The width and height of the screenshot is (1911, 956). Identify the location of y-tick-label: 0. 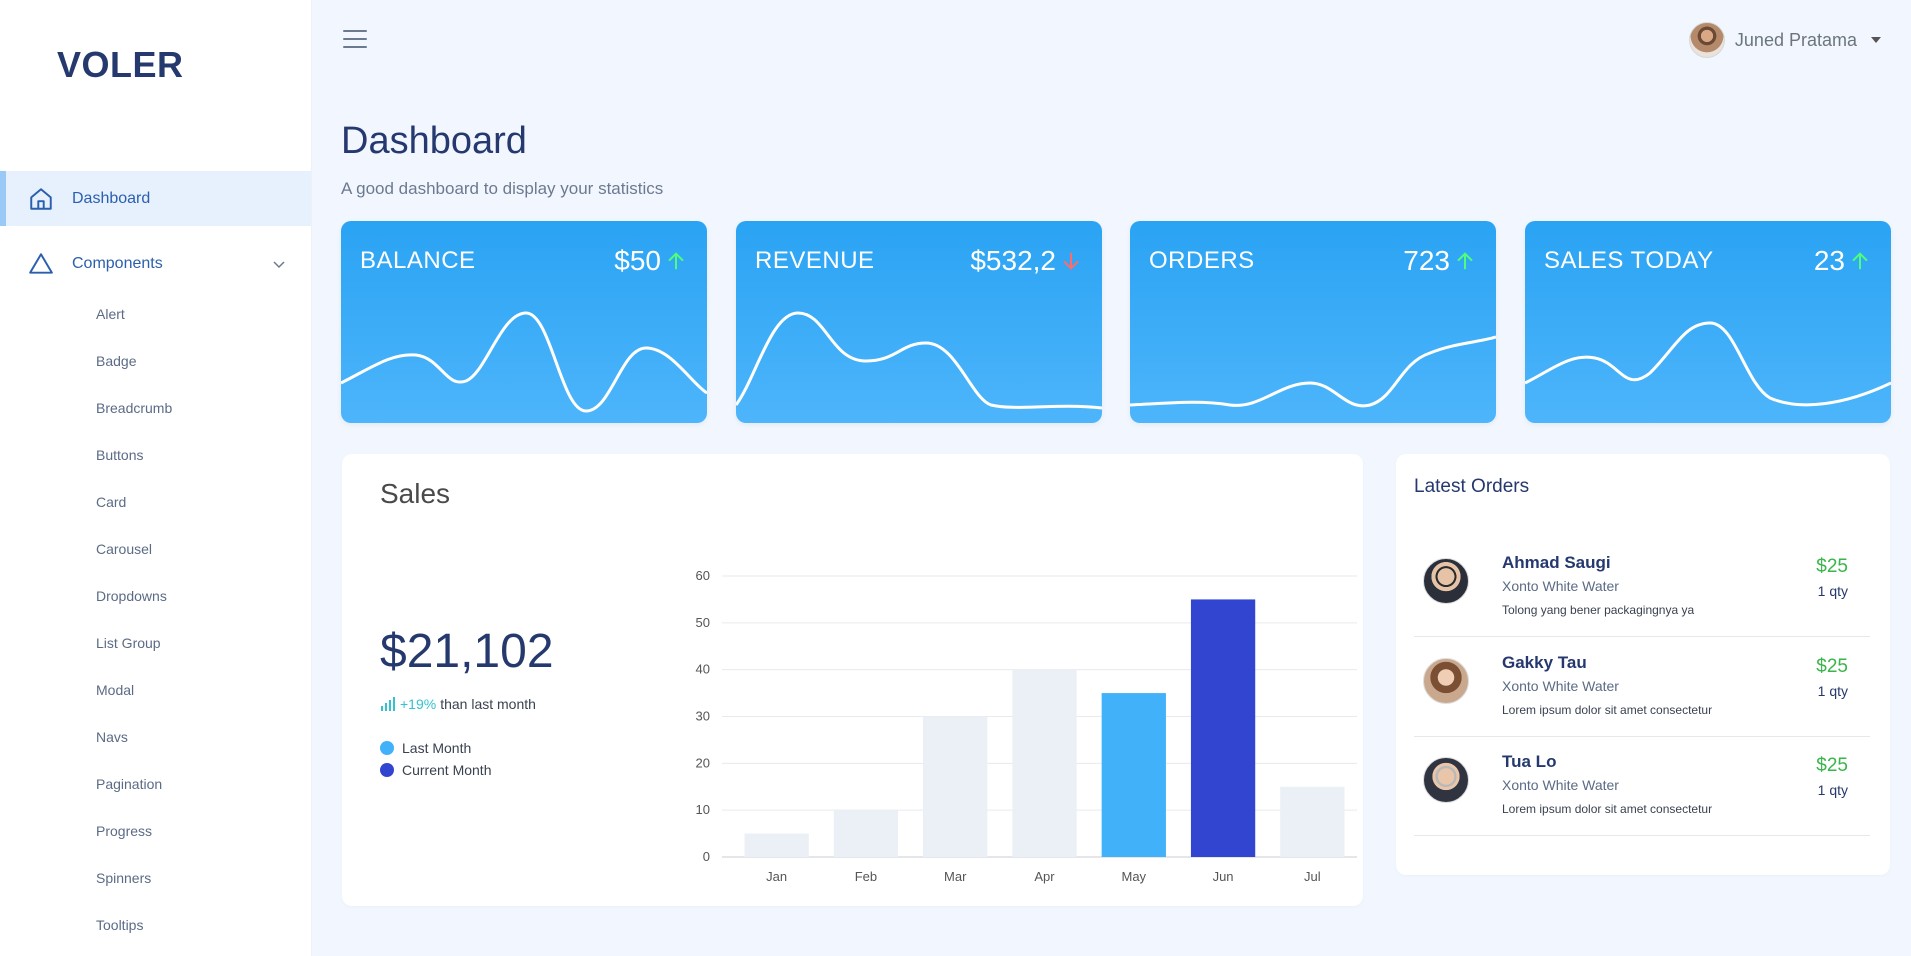
(706, 856).